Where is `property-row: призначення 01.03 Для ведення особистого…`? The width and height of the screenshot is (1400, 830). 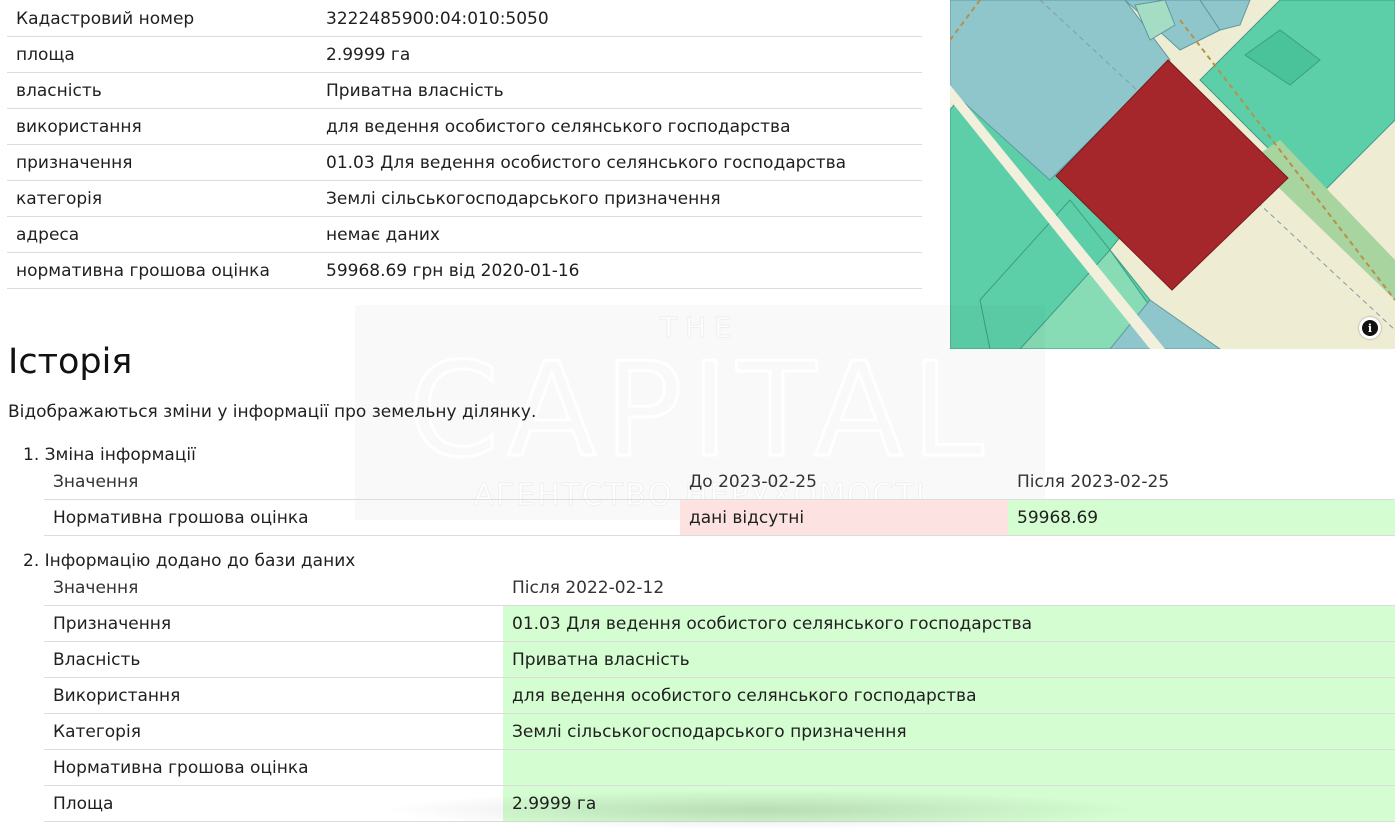 property-row: призначення 01.03 Для ведення особистого… is located at coordinates (464, 162).